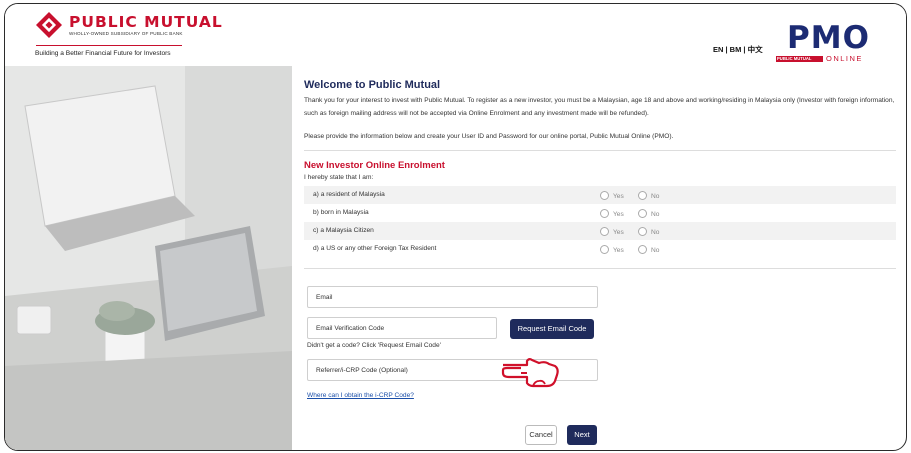  What do you see at coordinates (541, 435) in the screenshot?
I see `cancel-button: Cancel` at bounding box center [541, 435].